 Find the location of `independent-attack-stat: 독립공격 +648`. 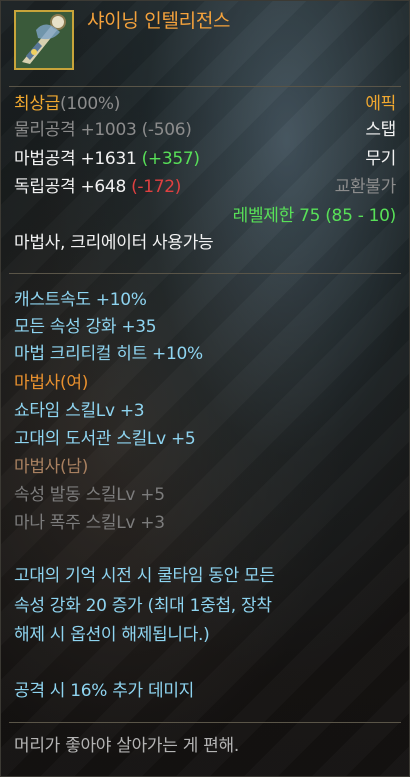

independent-attack-stat: 독립공격 +648 is located at coordinates (70, 187).